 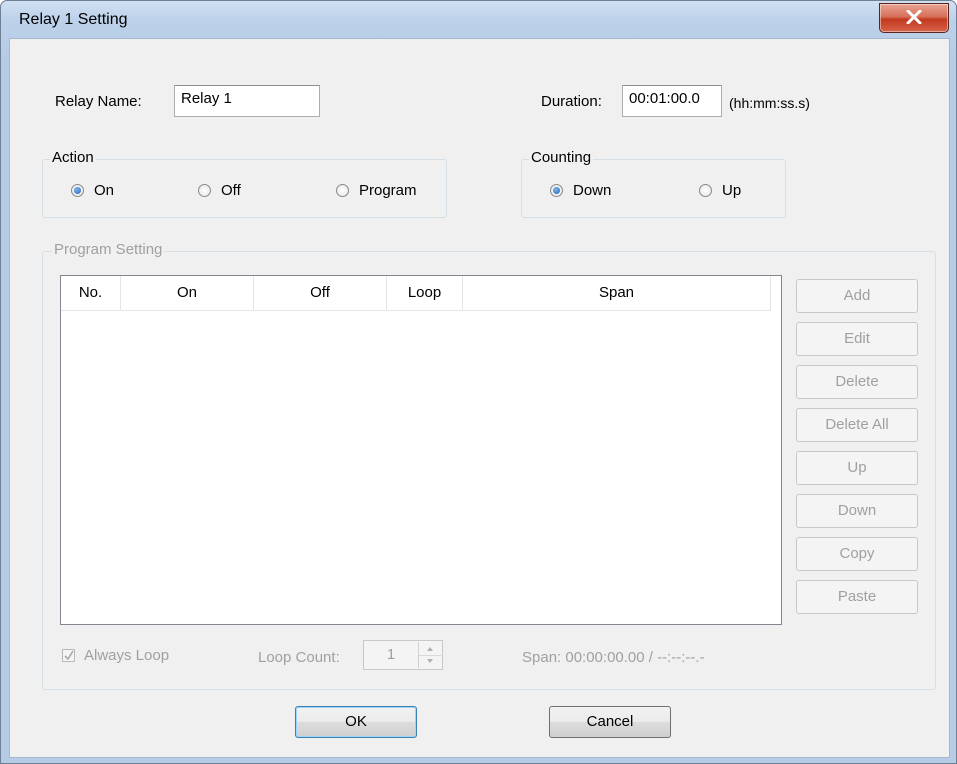 What do you see at coordinates (613, 657) in the screenshot?
I see `span-summary: Span: 00:00:00.00 / --:--:--.-` at bounding box center [613, 657].